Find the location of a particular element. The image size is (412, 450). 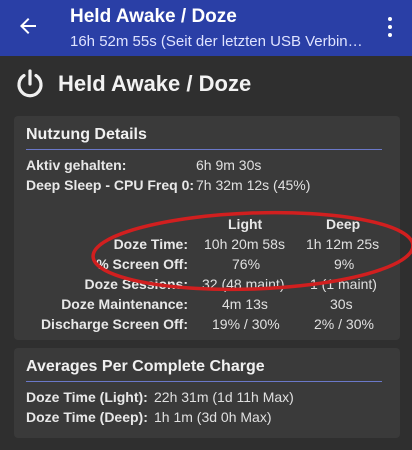

page-header: Held Awake / Doze is located at coordinates (132, 84).